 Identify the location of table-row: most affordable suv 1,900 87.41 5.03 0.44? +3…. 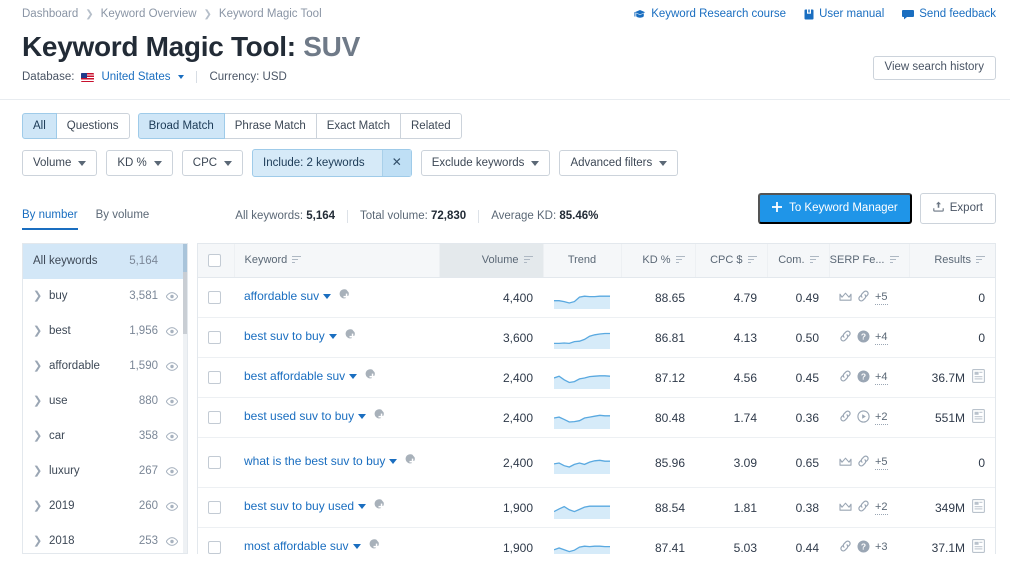
(596, 540).